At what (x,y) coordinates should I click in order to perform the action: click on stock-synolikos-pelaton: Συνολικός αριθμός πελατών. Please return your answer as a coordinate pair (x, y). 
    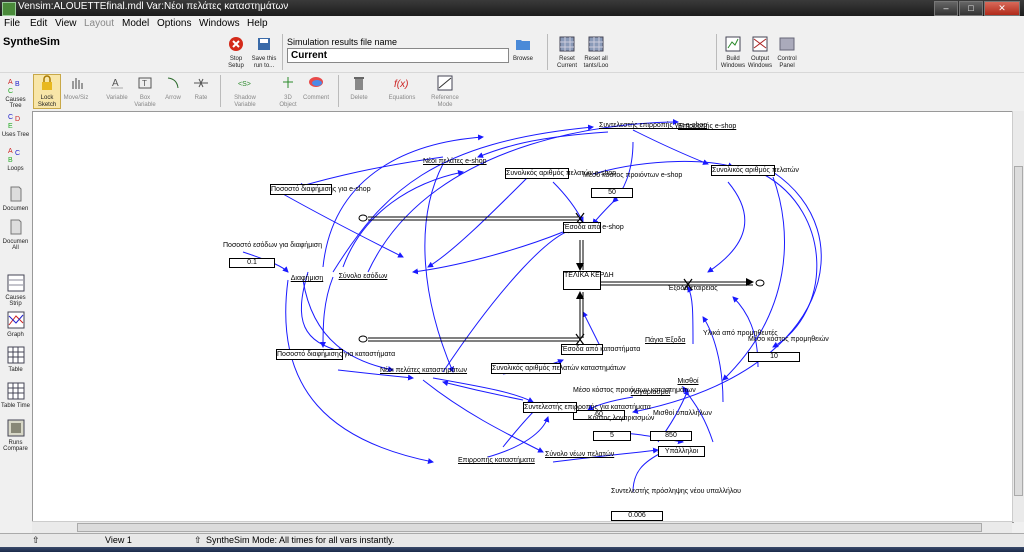
    Looking at the image, I should click on (755, 170).